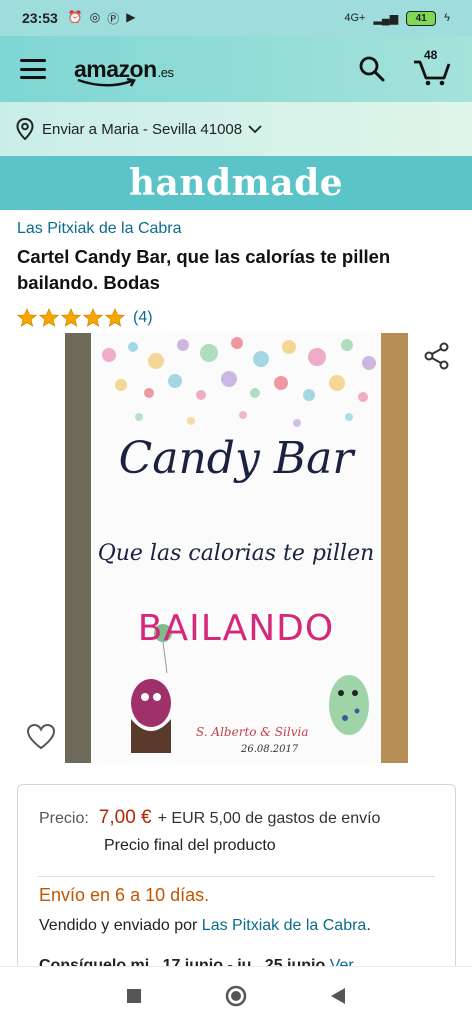 This screenshot has width=472, height=1024. I want to click on back-button-icon, so click(338, 996).